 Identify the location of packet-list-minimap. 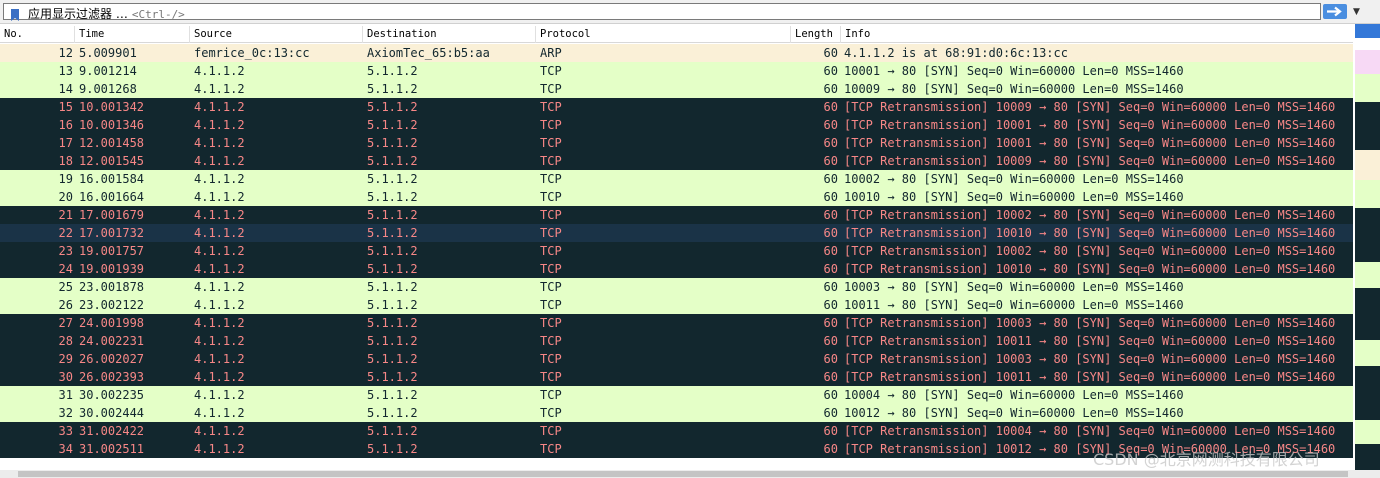
(1367, 247).